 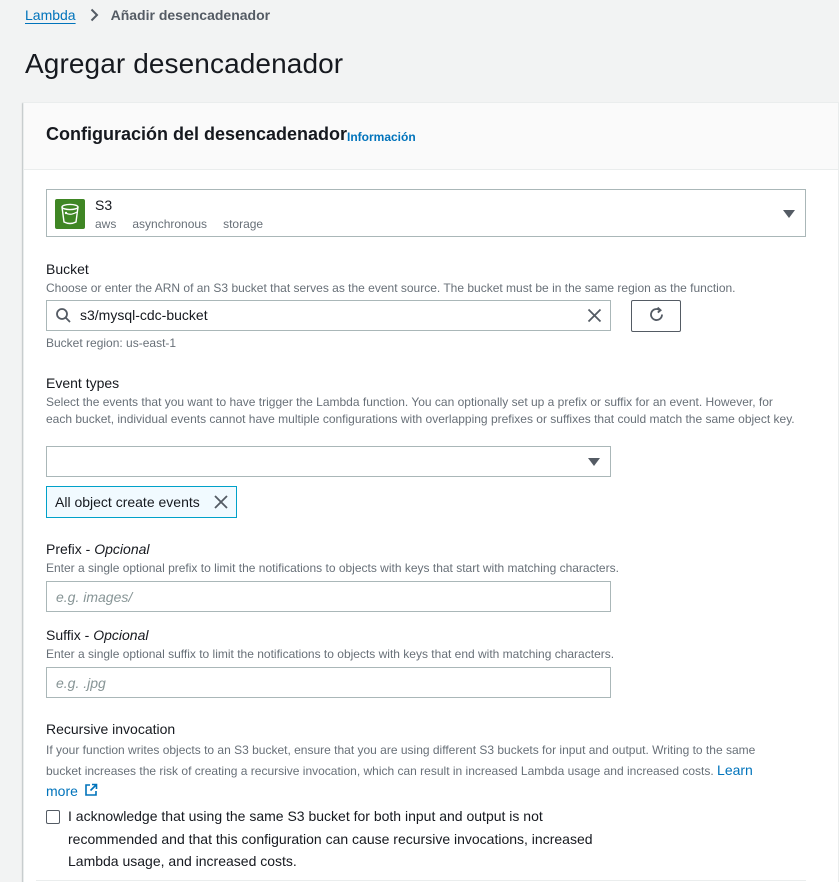 What do you see at coordinates (328, 682) in the screenshot?
I see `suffix-input: e.g. .jpg` at bounding box center [328, 682].